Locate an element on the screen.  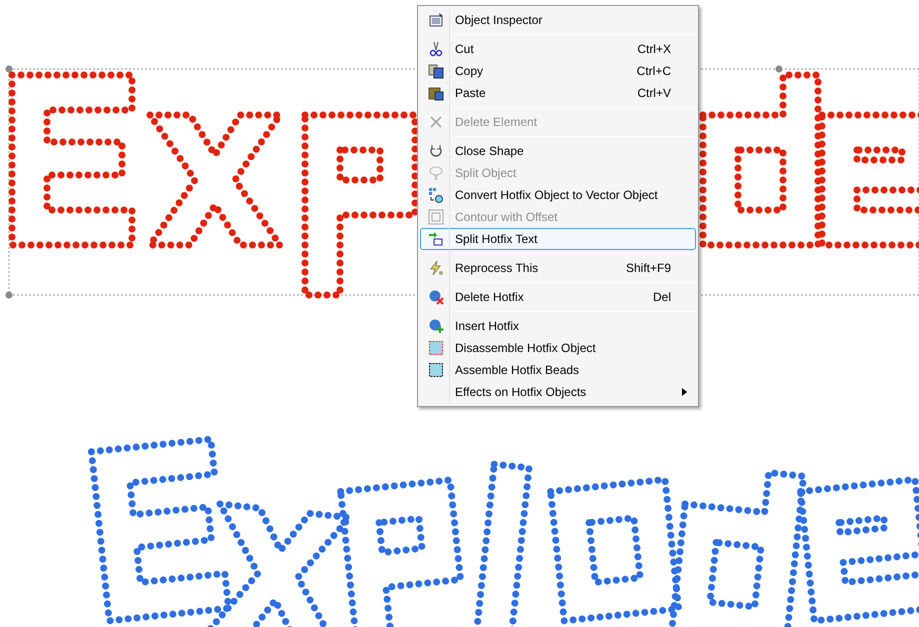
inspector-icon is located at coordinates (436, 20).